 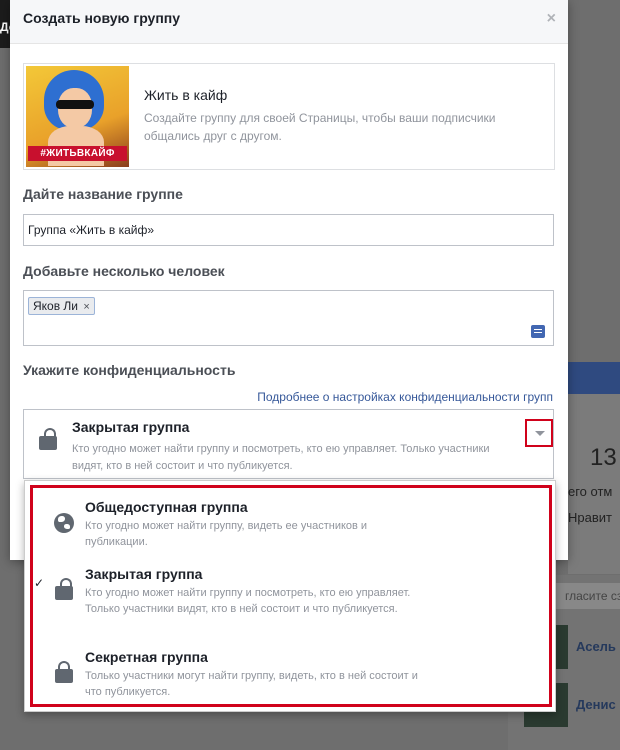 What do you see at coordinates (596, 646) in the screenshot?
I see `friend-name: Асель` at bounding box center [596, 646].